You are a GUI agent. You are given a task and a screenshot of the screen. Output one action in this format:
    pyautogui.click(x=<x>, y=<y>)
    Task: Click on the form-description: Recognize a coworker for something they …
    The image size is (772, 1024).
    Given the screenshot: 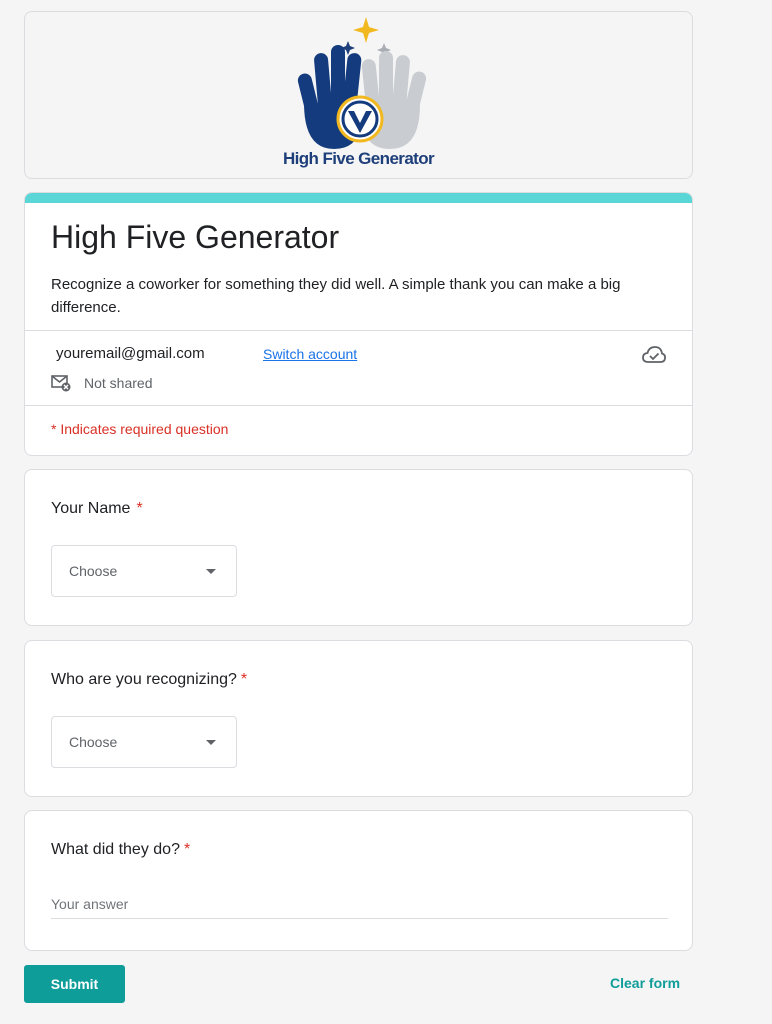 What is the action you would take?
    pyautogui.click(x=336, y=296)
    